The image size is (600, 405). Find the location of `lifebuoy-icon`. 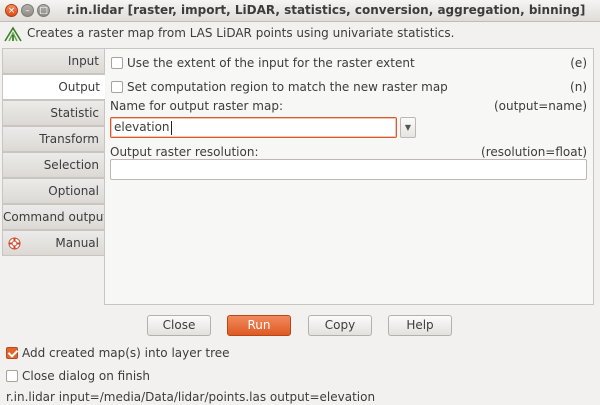

lifebuoy-icon is located at coordinates (14, 243).